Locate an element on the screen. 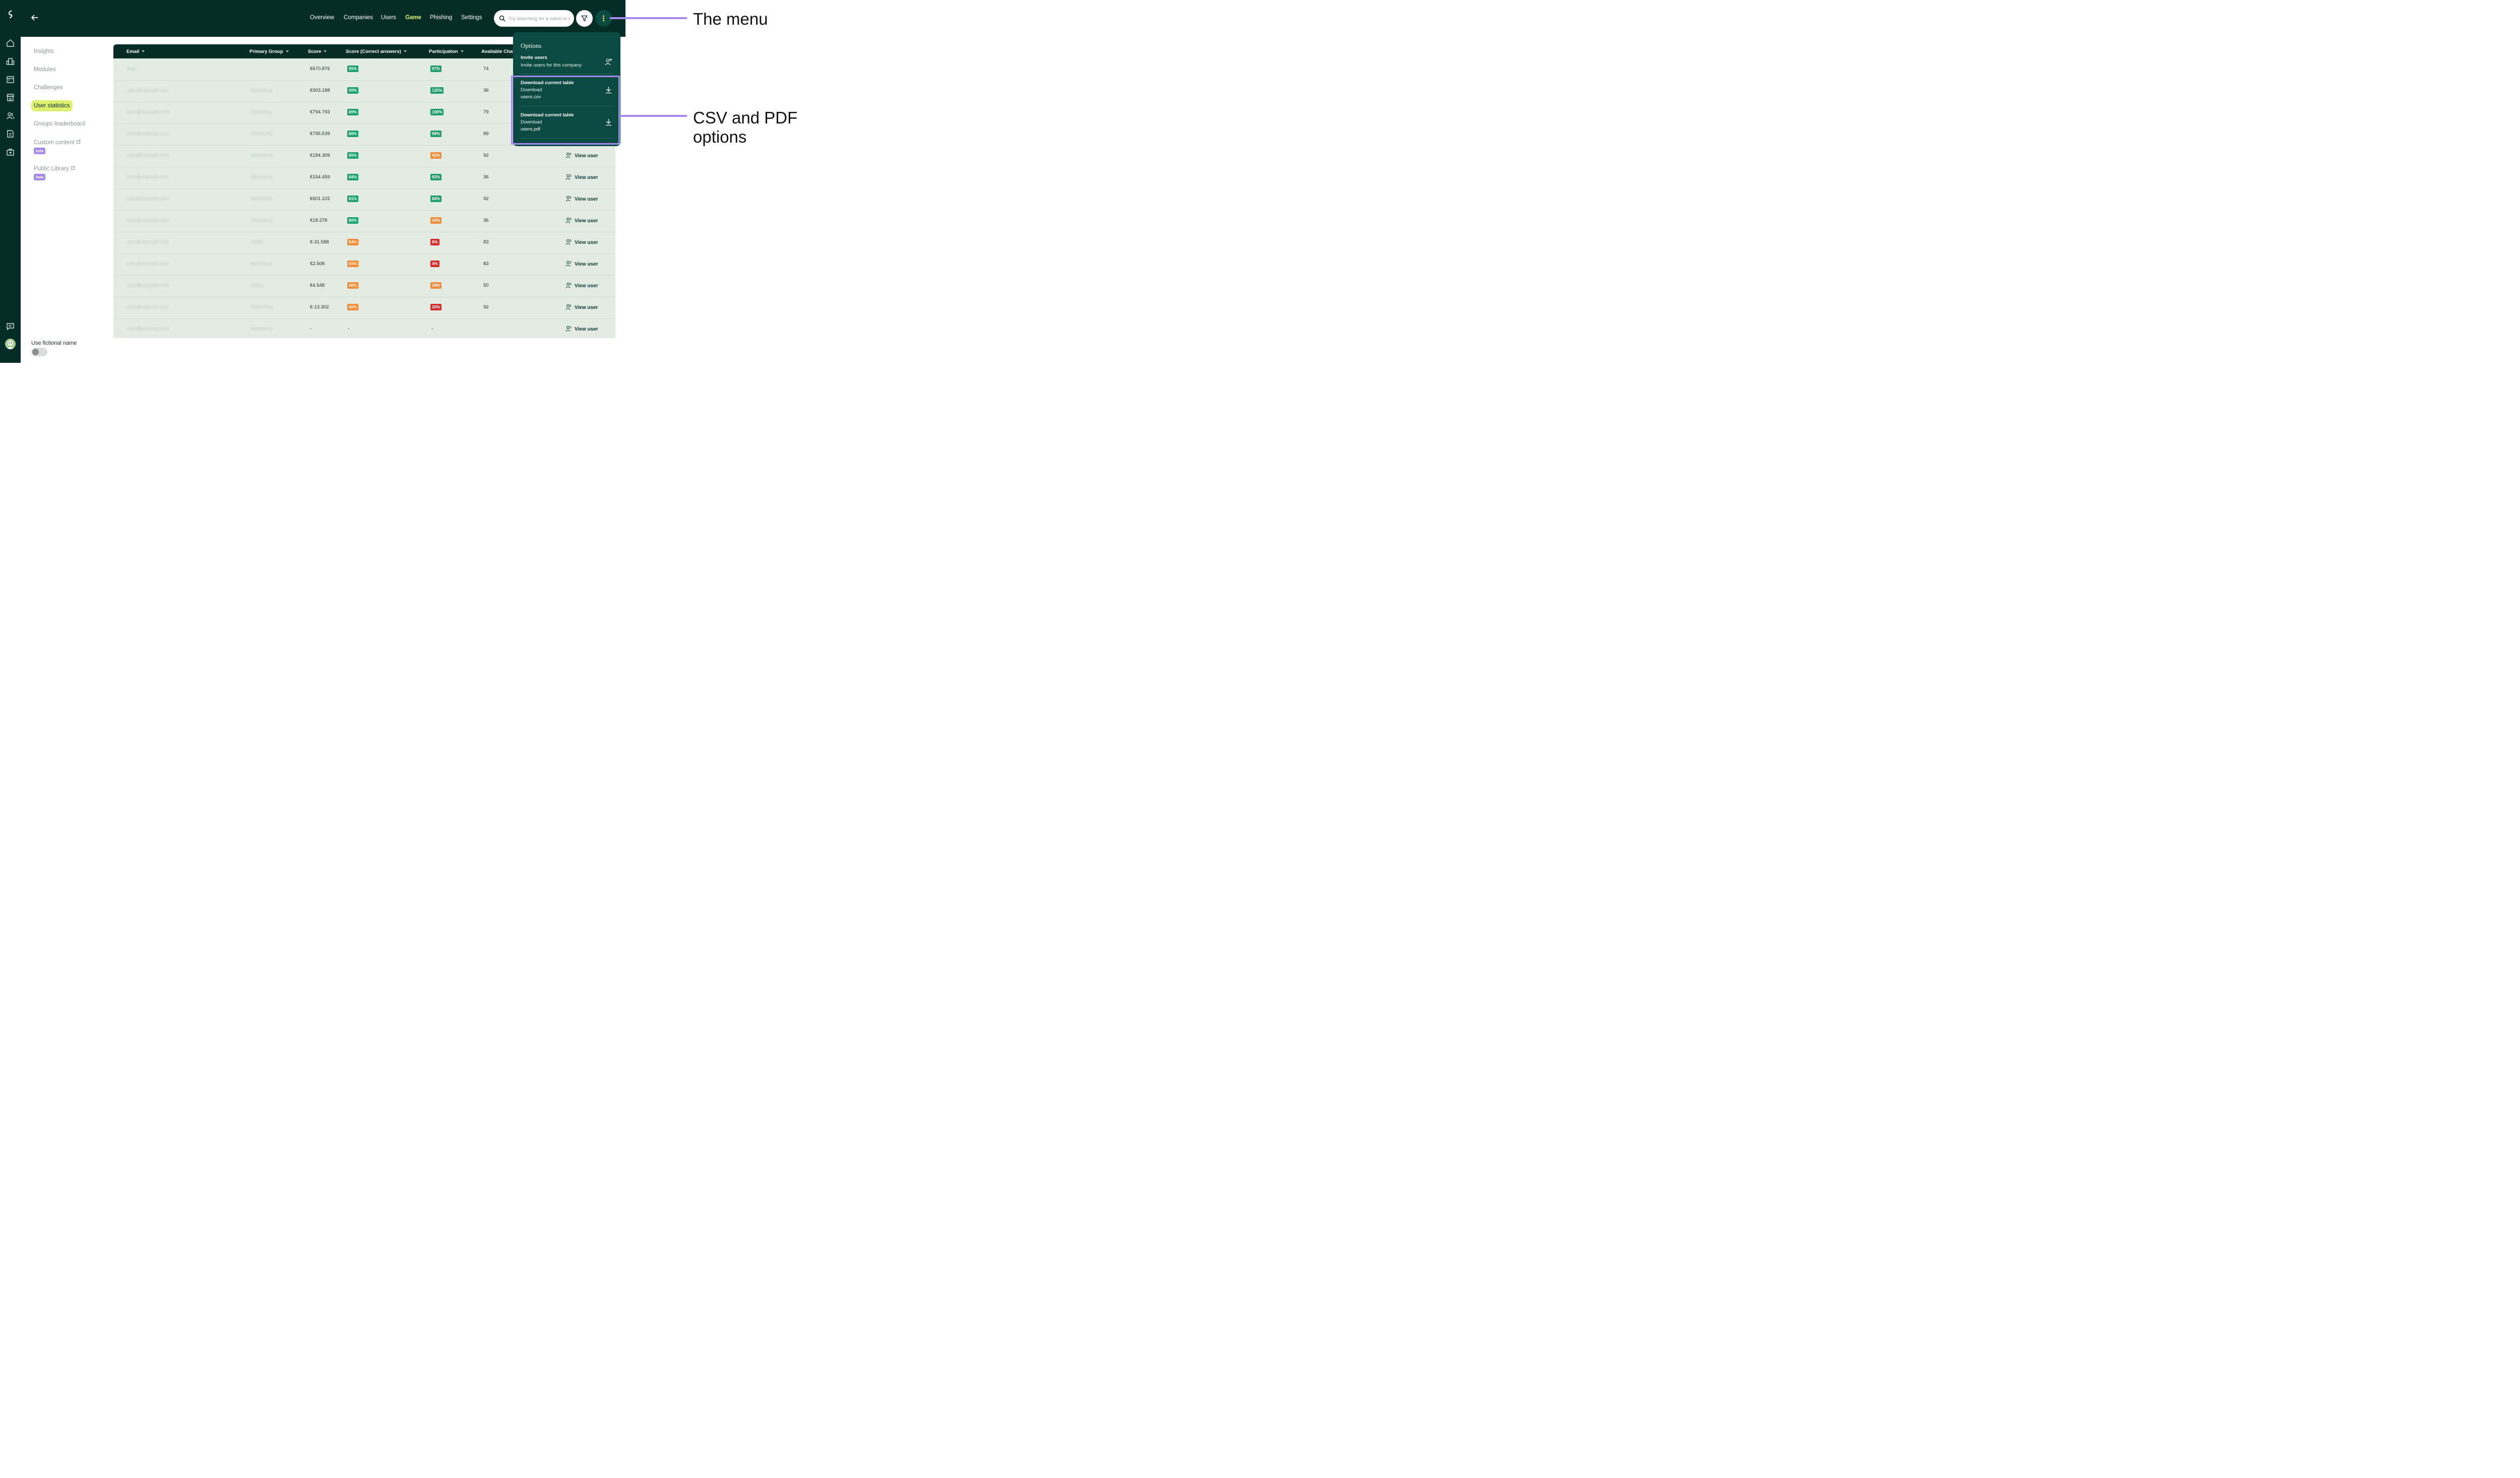 This screenshot has height=1478, width=2520. menu-title: Options is located at coordinates (531, 45).